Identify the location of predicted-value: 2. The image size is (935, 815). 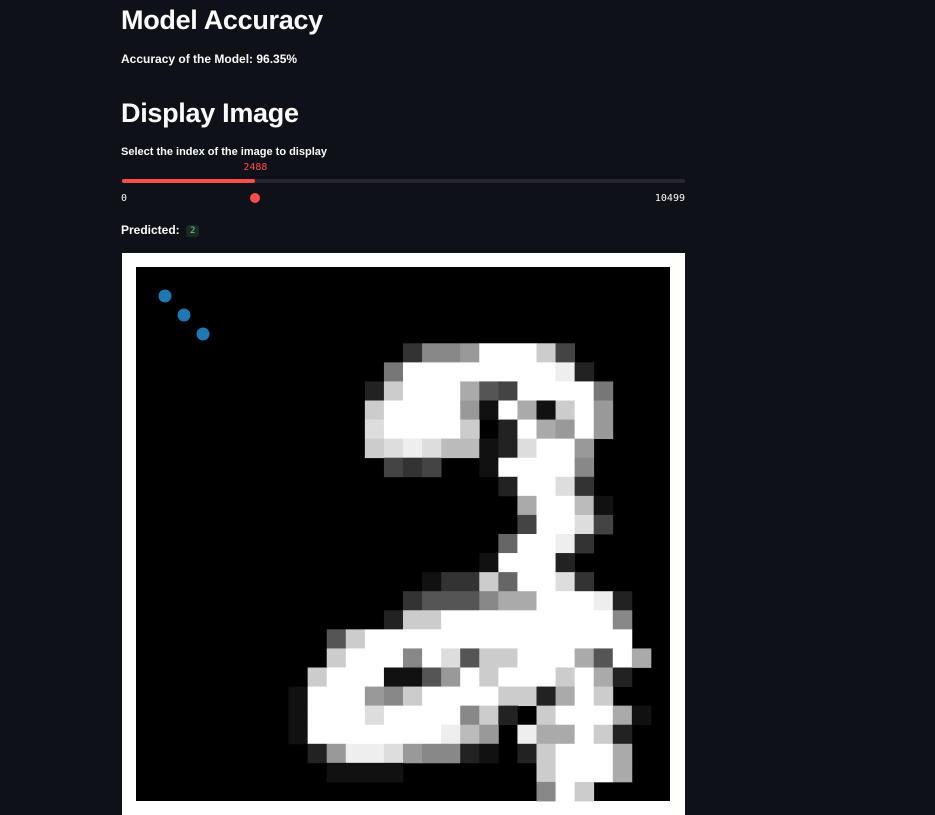
(193, 231).